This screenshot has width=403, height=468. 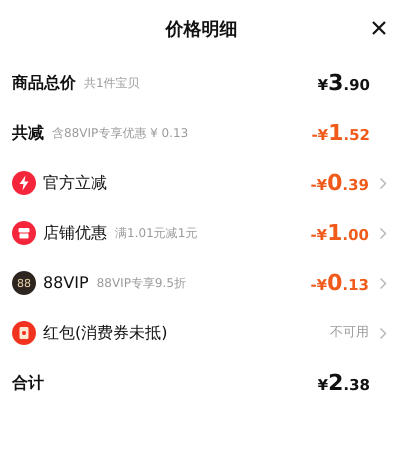 I want to click on price: -¥0.39, so click(x=339, y=184).